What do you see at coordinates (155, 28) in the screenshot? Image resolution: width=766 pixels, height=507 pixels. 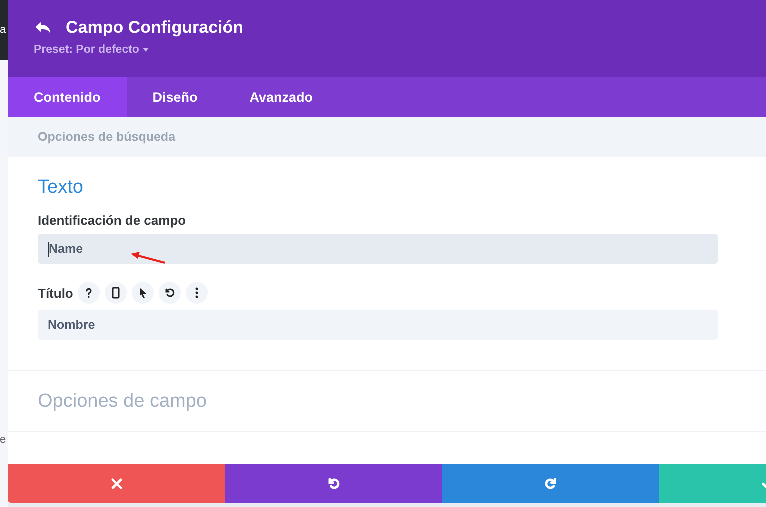 I see `panel-title: Campo Configuración` at bounding box center [155, 28].